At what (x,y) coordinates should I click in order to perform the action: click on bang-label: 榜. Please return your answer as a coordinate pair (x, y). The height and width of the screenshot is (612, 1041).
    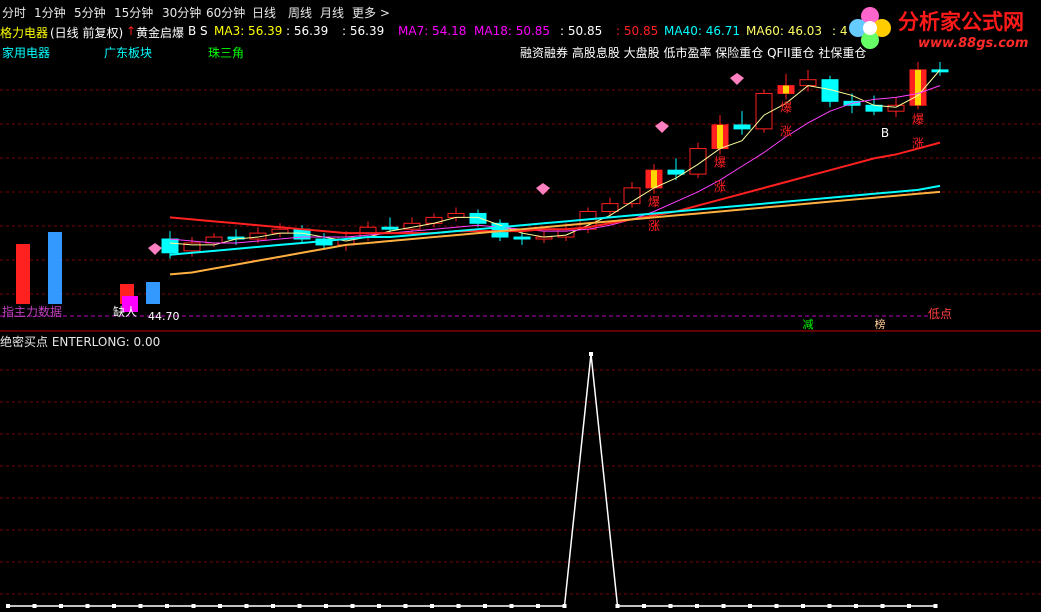
    Looking at the image, I should click on (880, 324).